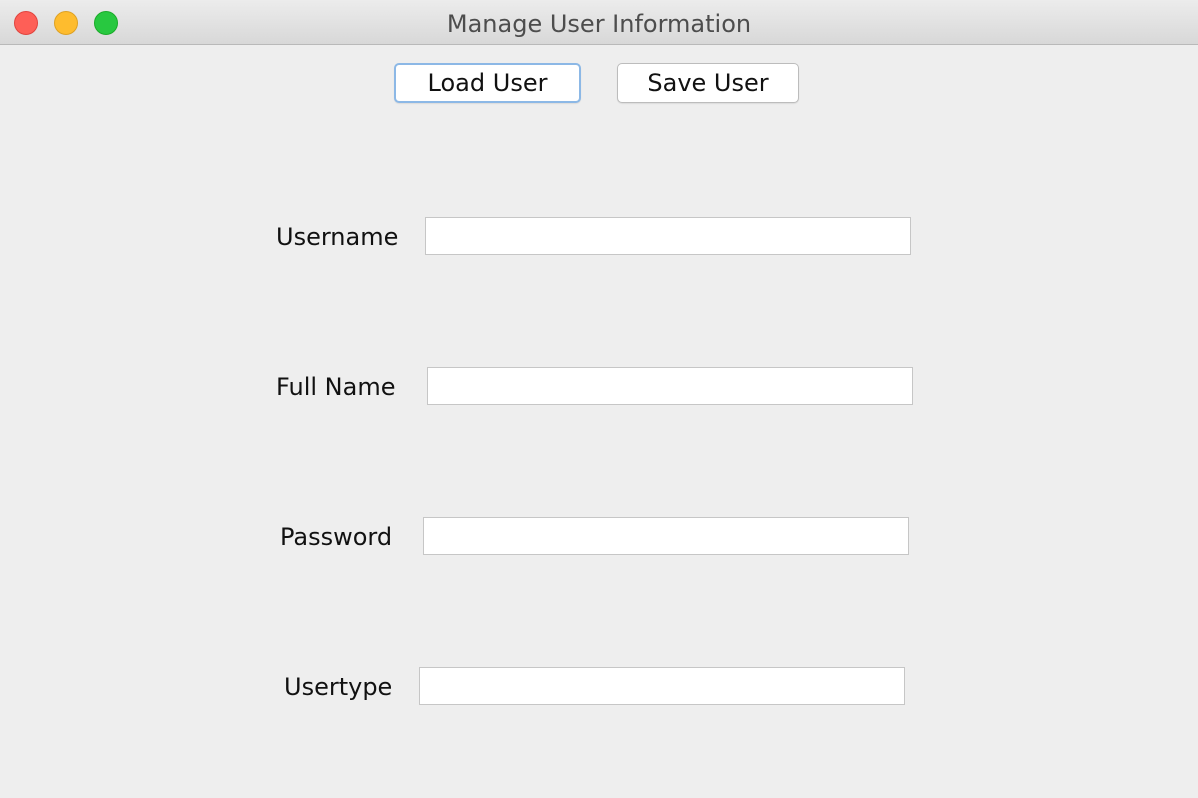 The width and height of the screenshot is (1198, 798). I want to click on username-label: Username, so click(337, 237).